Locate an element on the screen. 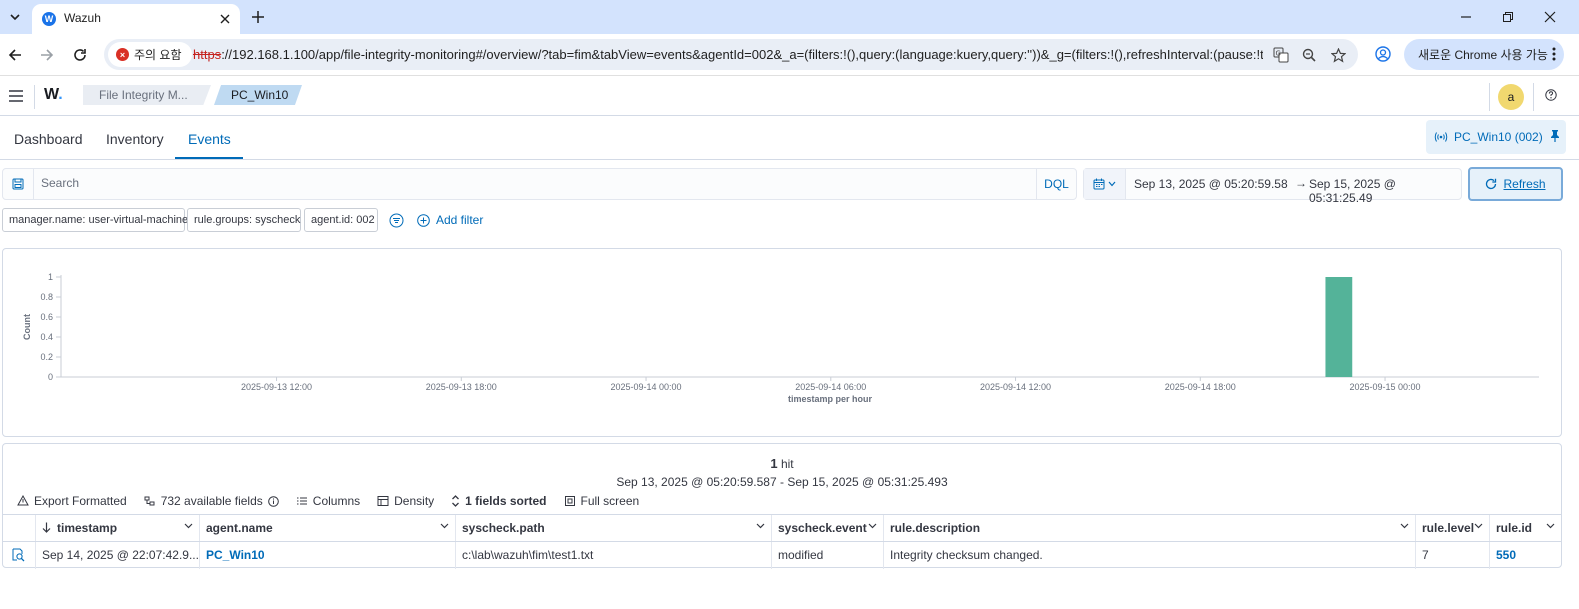 The image size is (1579, 609). breadcrumb-agent: PC_Win10 is located at coordinates (258, 95).